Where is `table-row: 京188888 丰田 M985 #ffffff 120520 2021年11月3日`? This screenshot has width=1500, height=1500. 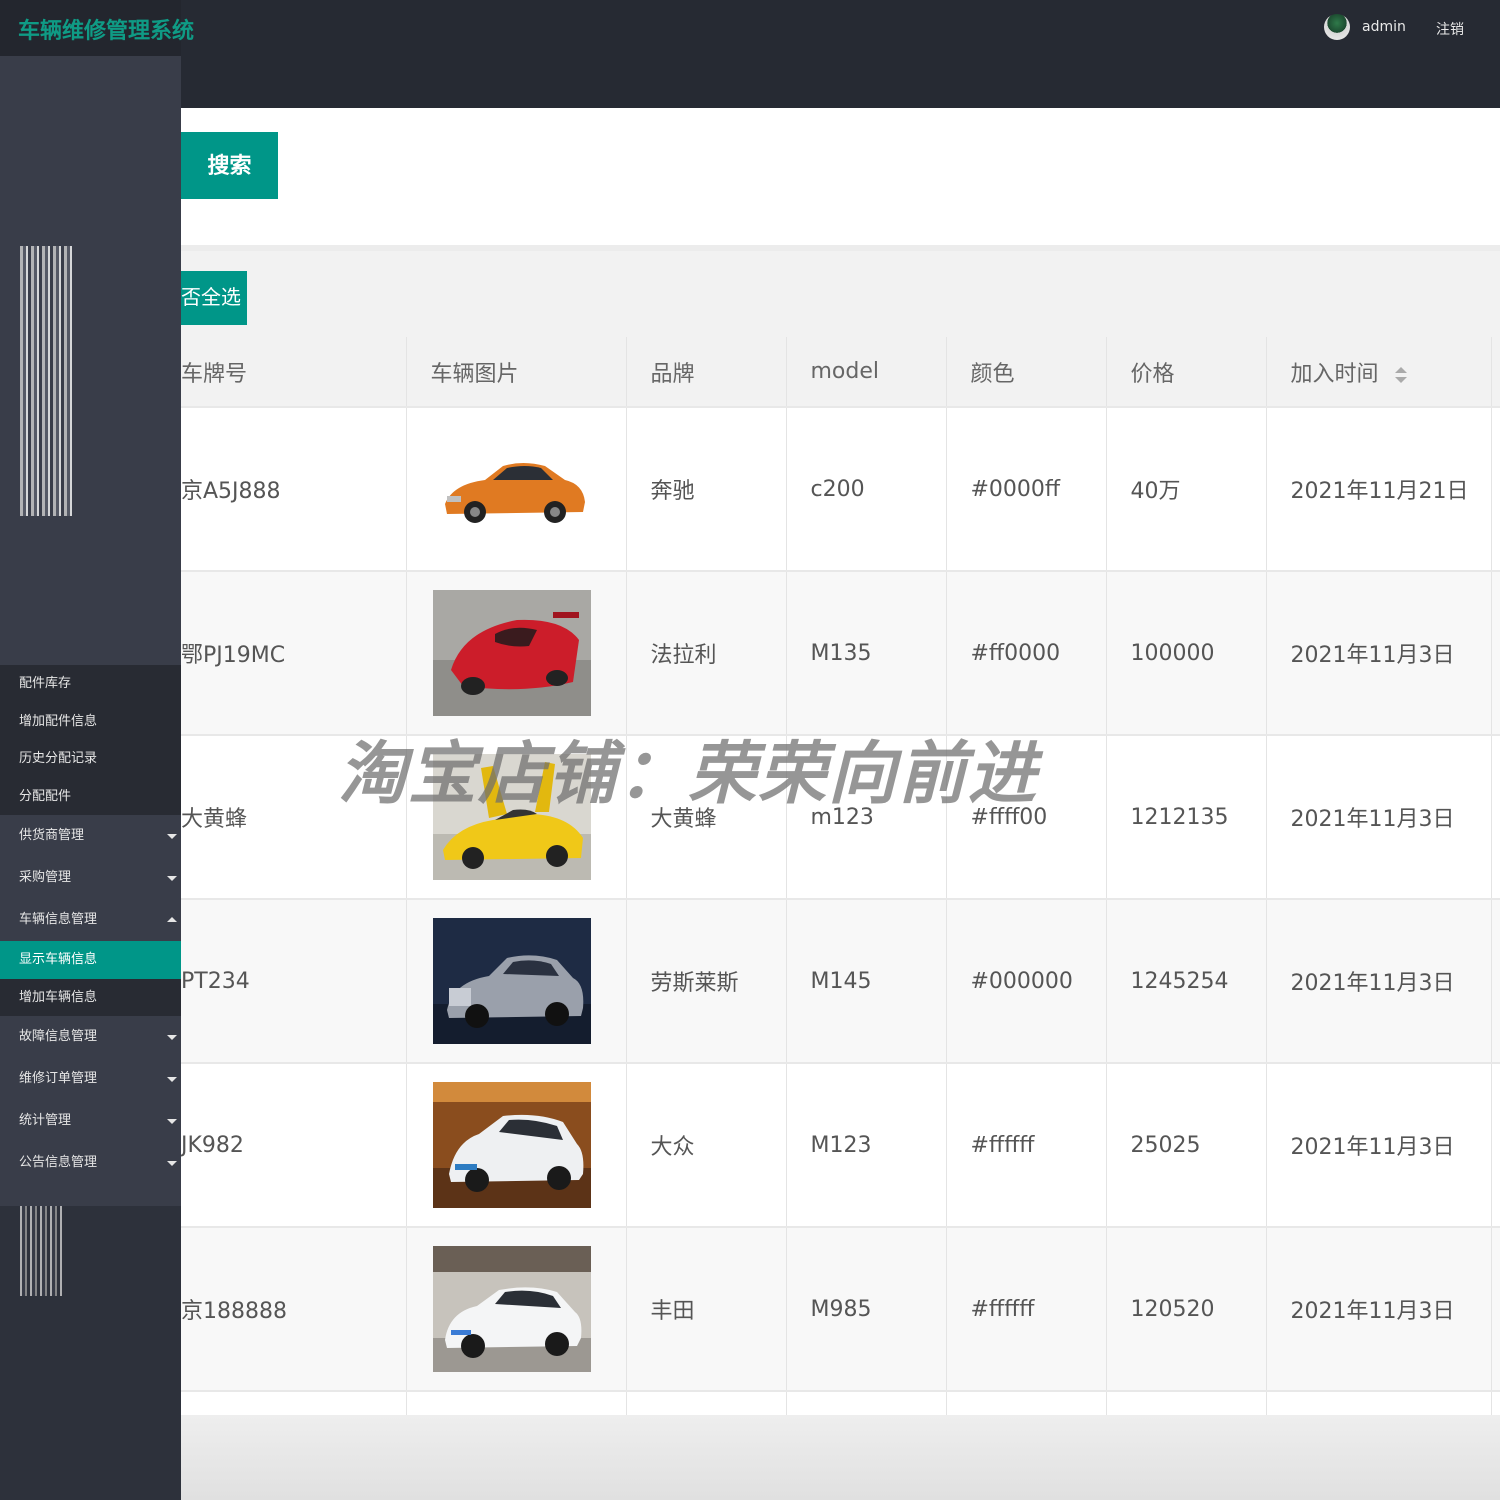 table-row: 京188888 丰田 M985 #ffffff 120520 2021年11月3日 is located at coordinates (840, 1309).